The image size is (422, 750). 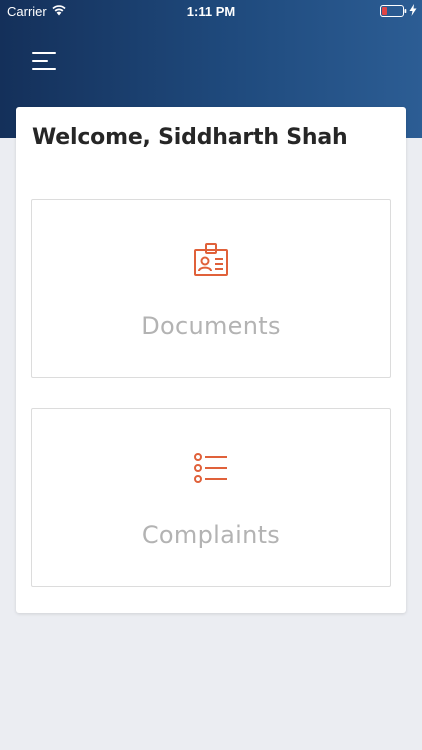 What do you see at coordinates (190, 137) in the screenshot?
I see `welcome-heading: Welcome, Siddharth Shah` at bounding box center [190, 137].